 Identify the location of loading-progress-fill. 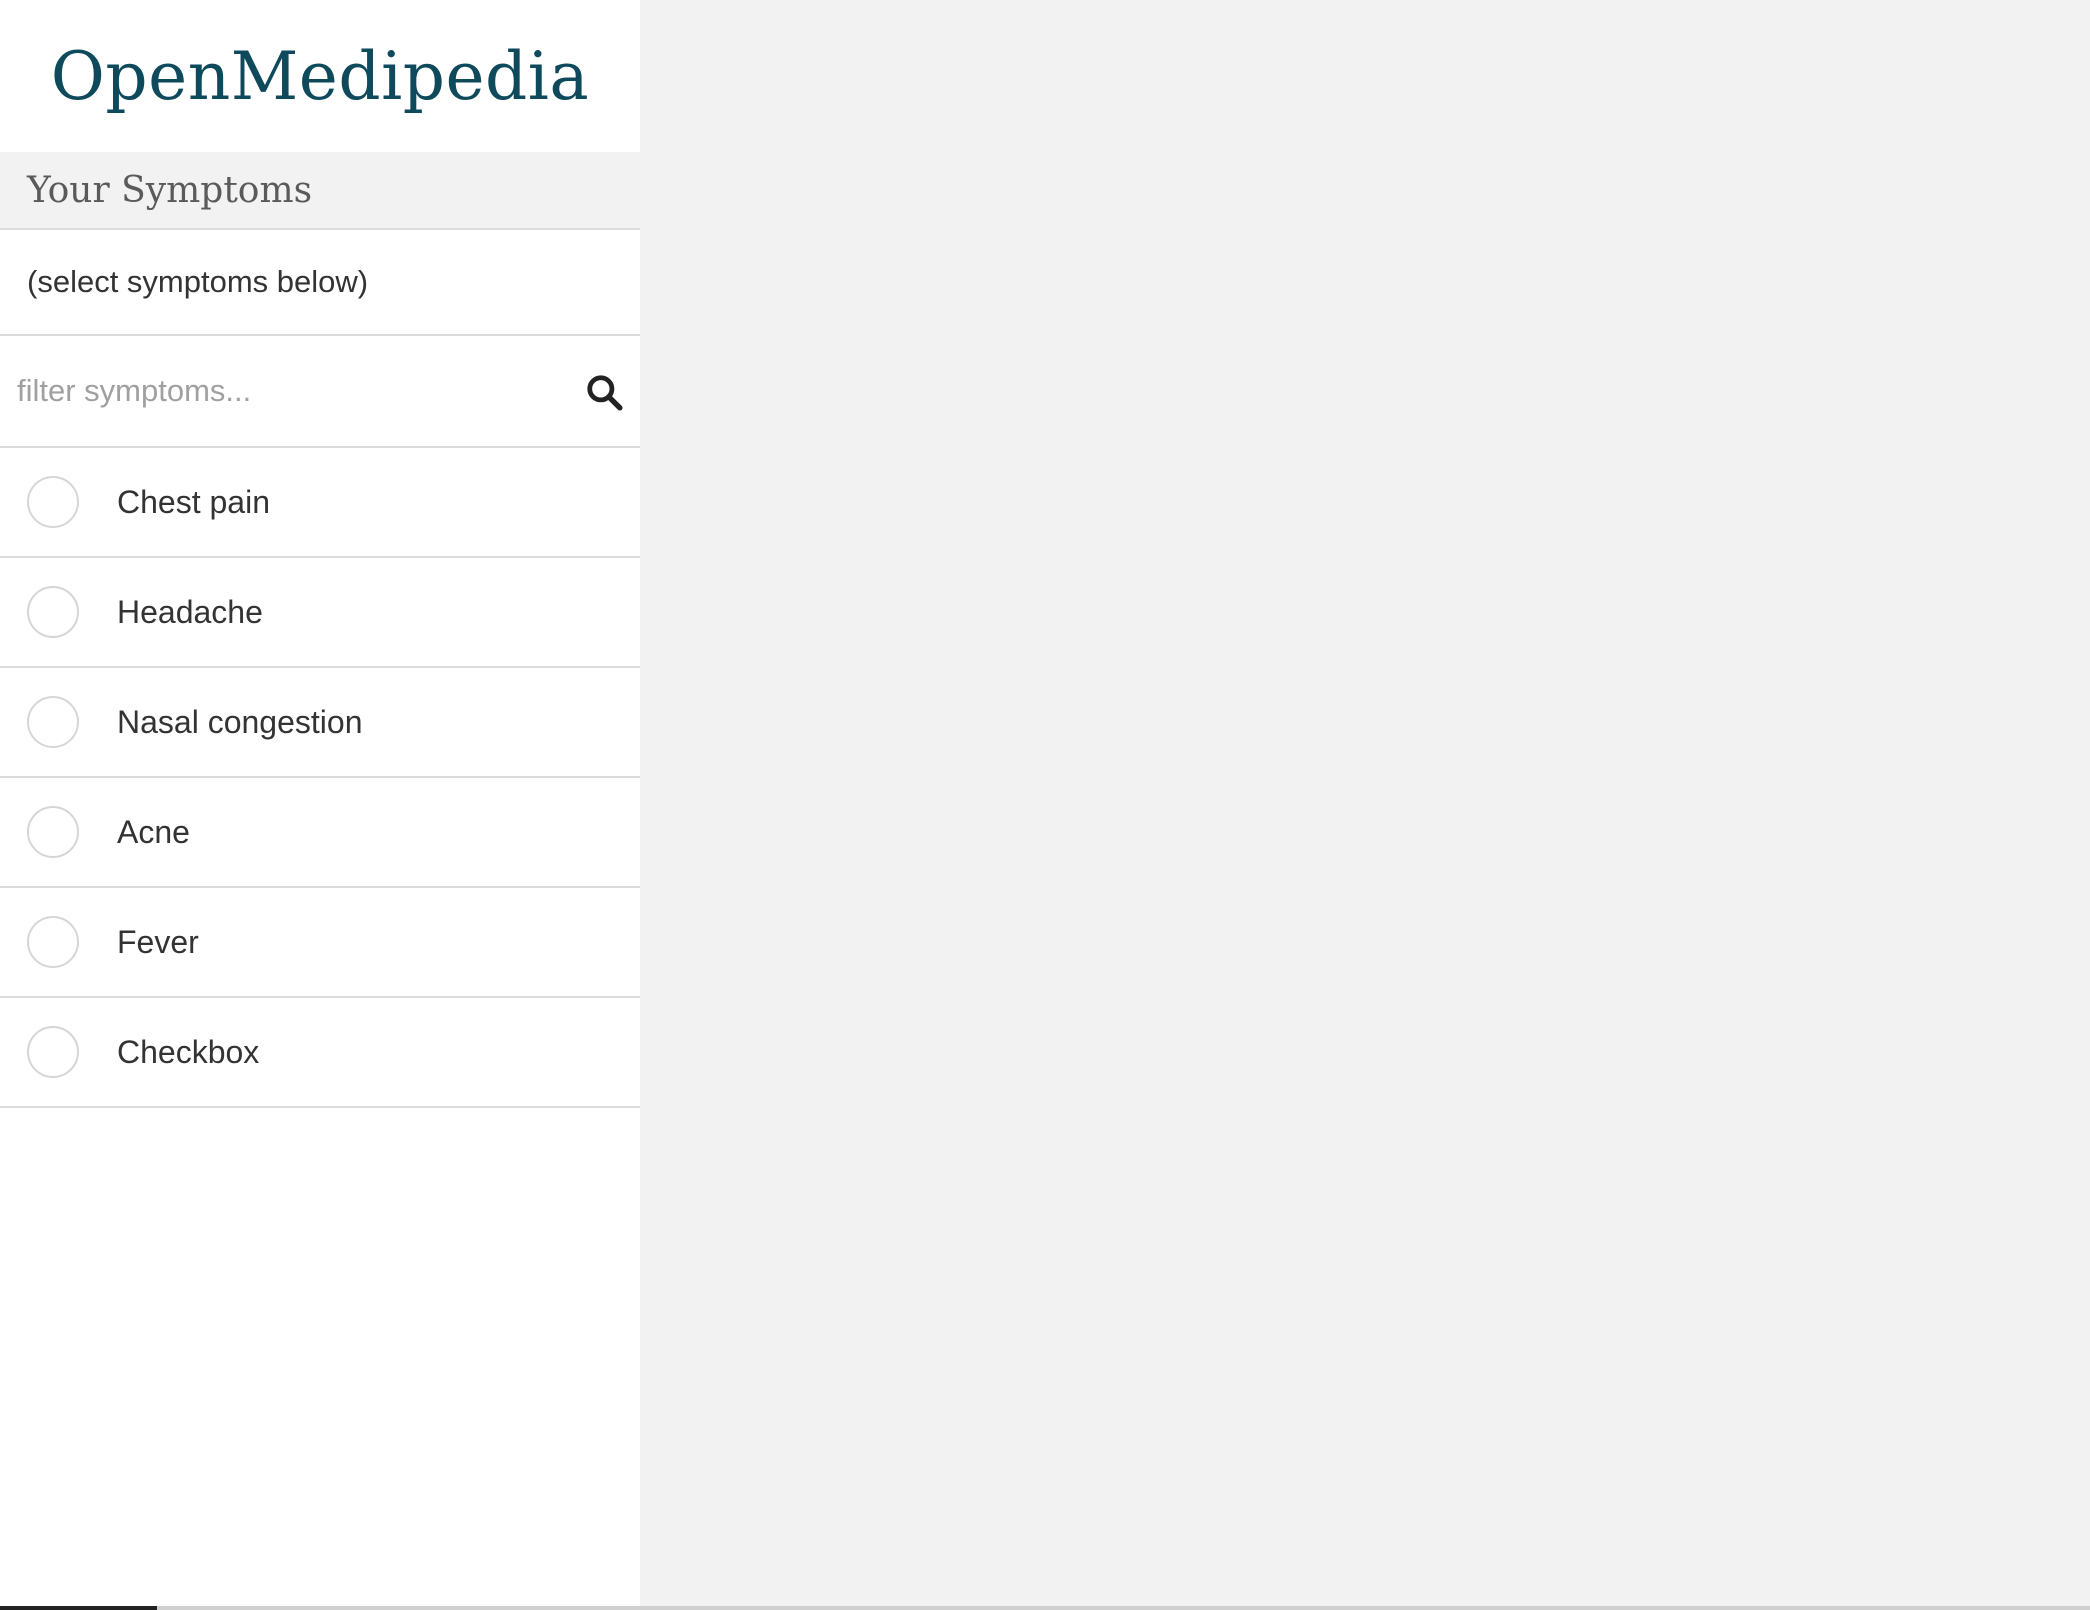
(78, 1608).